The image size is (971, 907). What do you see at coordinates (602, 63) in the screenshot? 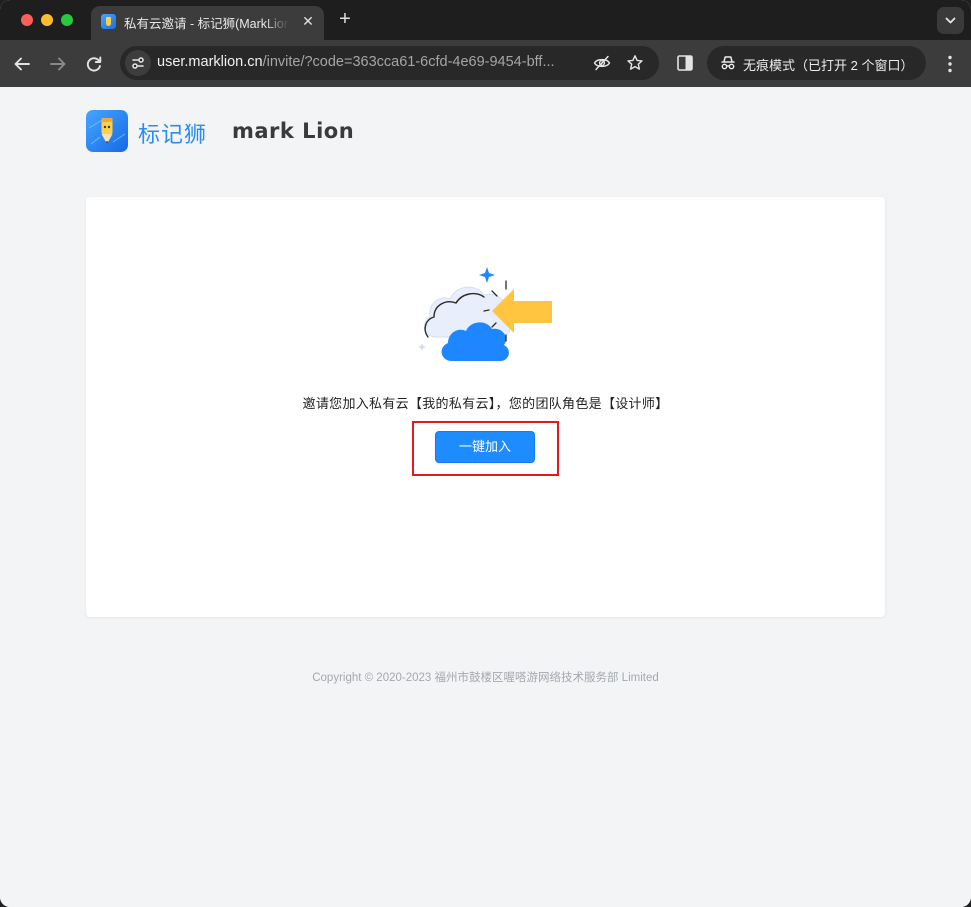
I see `eye-off-icon` at bounding box center [602, 63].